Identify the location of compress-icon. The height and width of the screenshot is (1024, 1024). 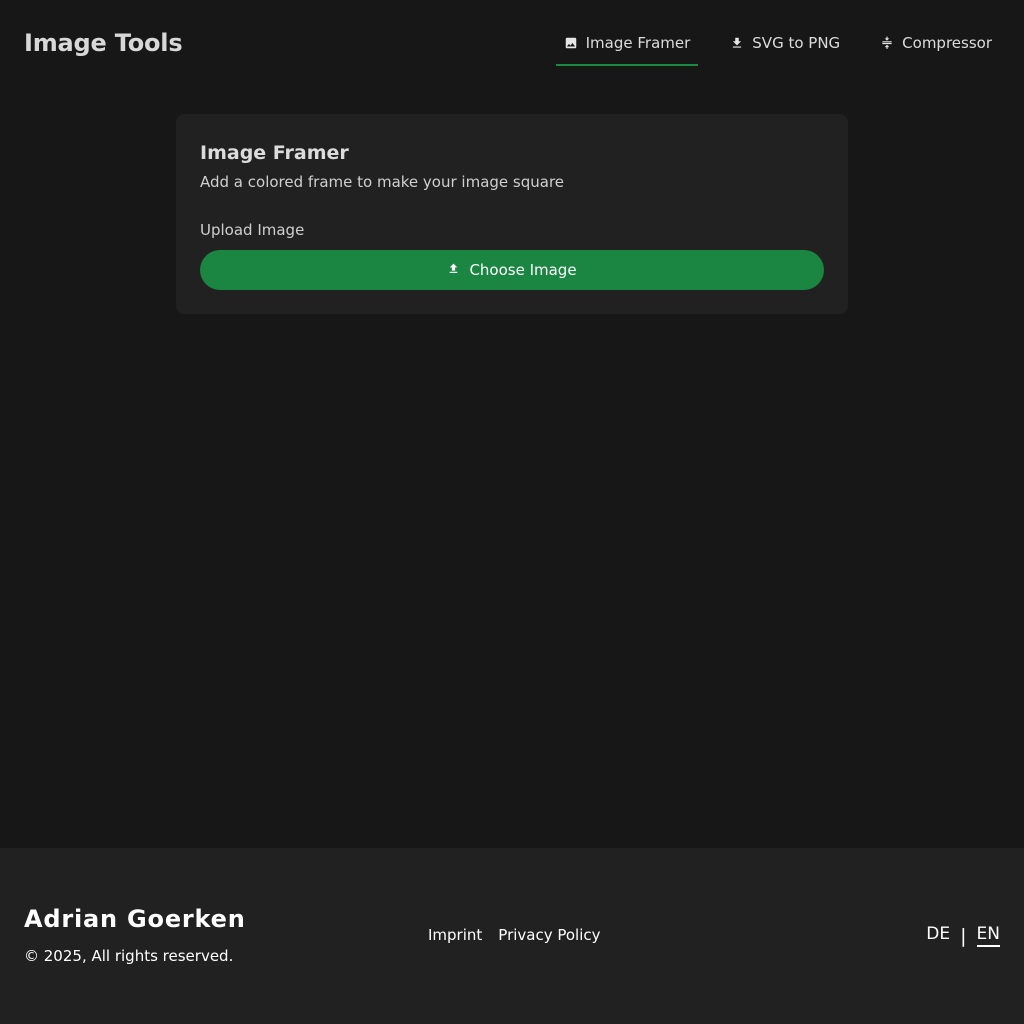
(887, 43).